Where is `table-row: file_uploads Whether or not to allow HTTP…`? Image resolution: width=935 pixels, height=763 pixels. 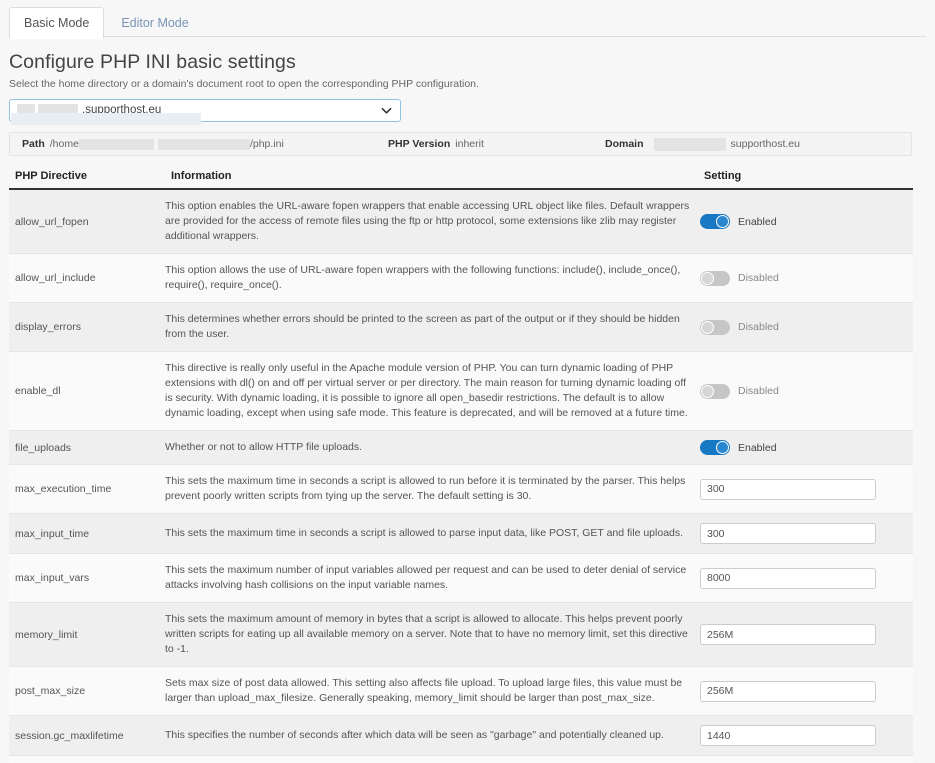
table-row: file_uploads Whether or not to allow HTTP… is located at coordinates (461, 447).